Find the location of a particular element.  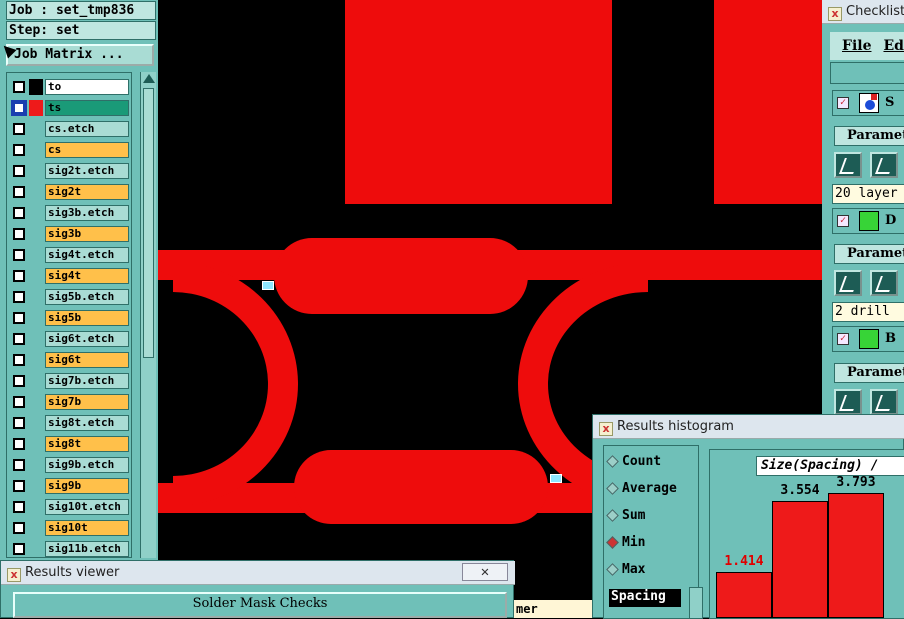

layer-row: sig2t is located at coordinates (69, 192).